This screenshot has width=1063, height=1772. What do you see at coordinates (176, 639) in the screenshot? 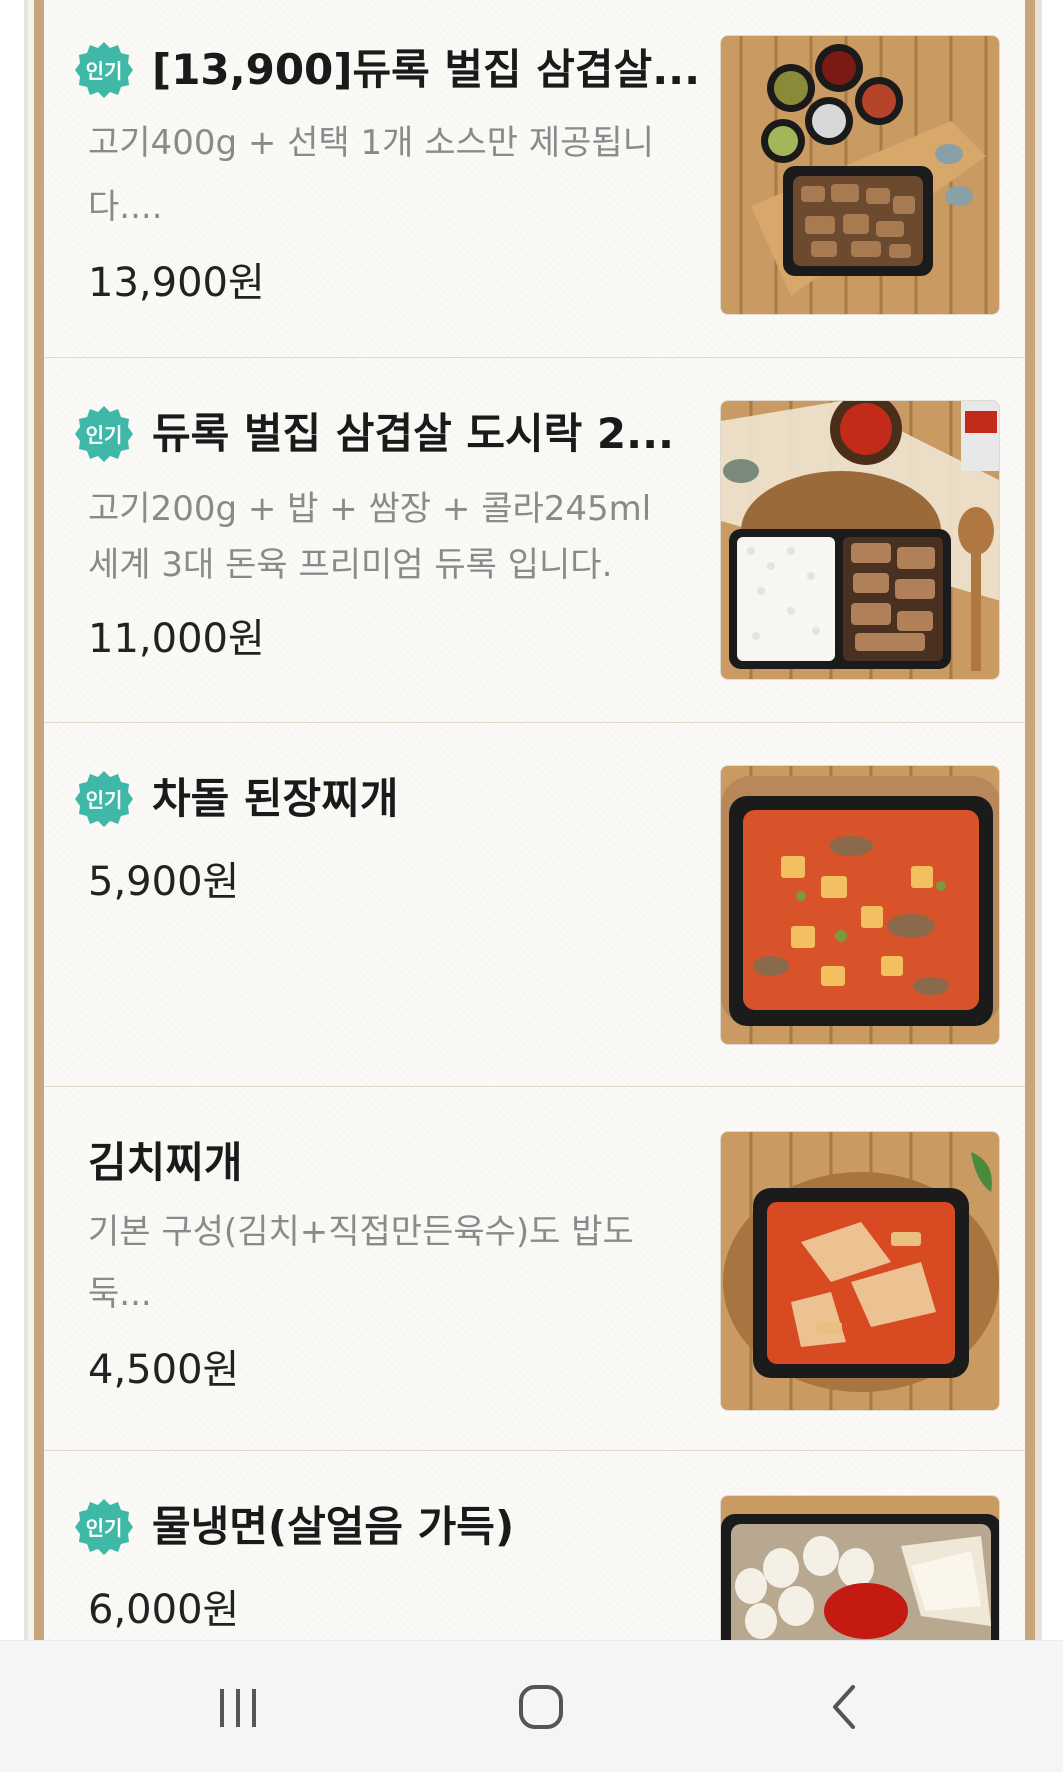
I see `menu-item-price: 11,000원` at bounding box center [176, 639].